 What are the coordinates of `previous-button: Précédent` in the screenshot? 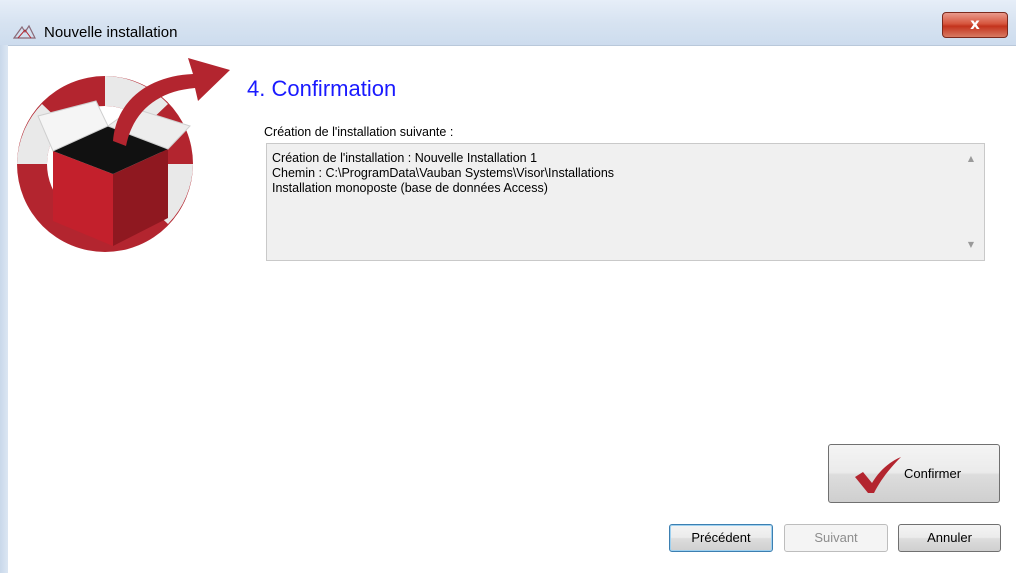 It's located at (721, 538).